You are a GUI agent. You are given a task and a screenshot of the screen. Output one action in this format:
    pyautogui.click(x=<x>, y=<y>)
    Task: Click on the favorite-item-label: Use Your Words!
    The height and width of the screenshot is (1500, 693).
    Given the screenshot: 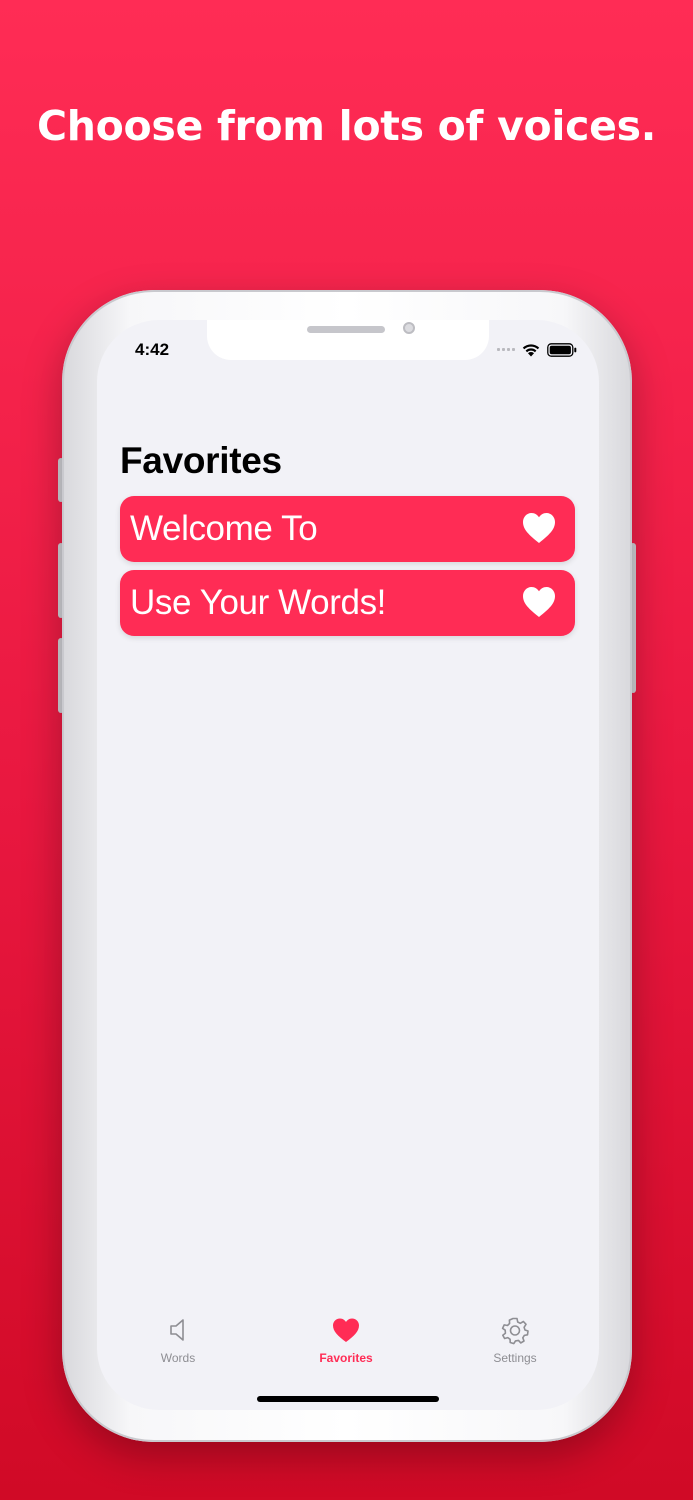 What is the action you would take?
    pyautogui.click(x=258, y=602)
    